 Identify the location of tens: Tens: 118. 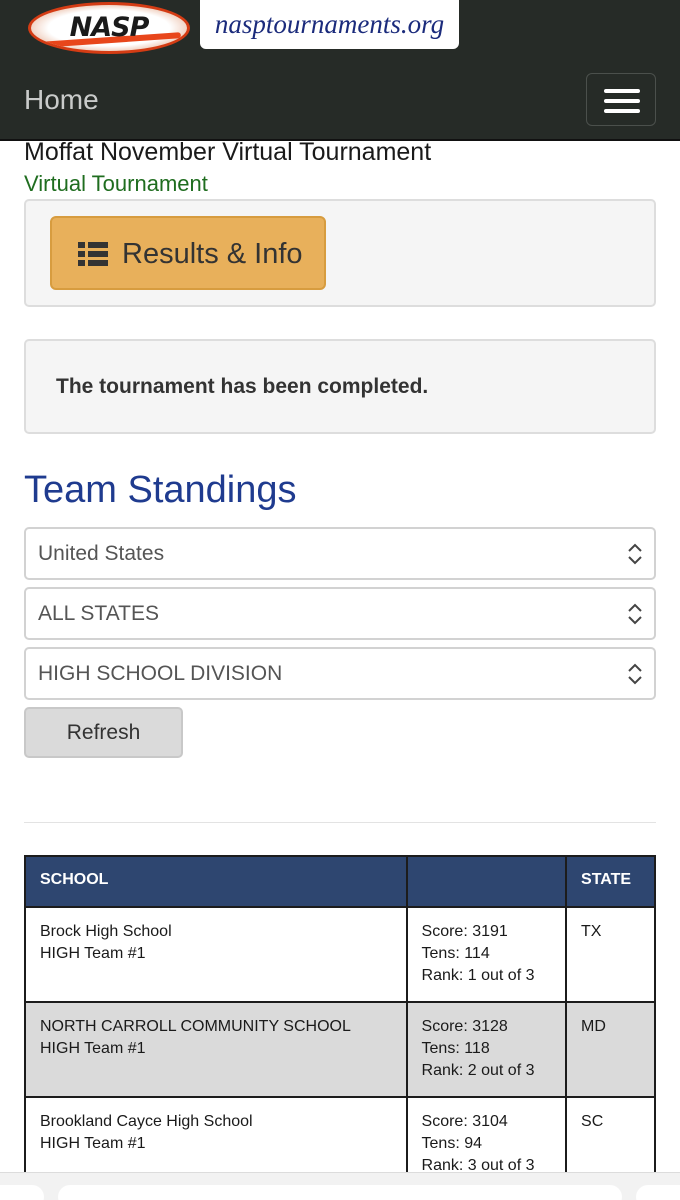
(455, 1048).